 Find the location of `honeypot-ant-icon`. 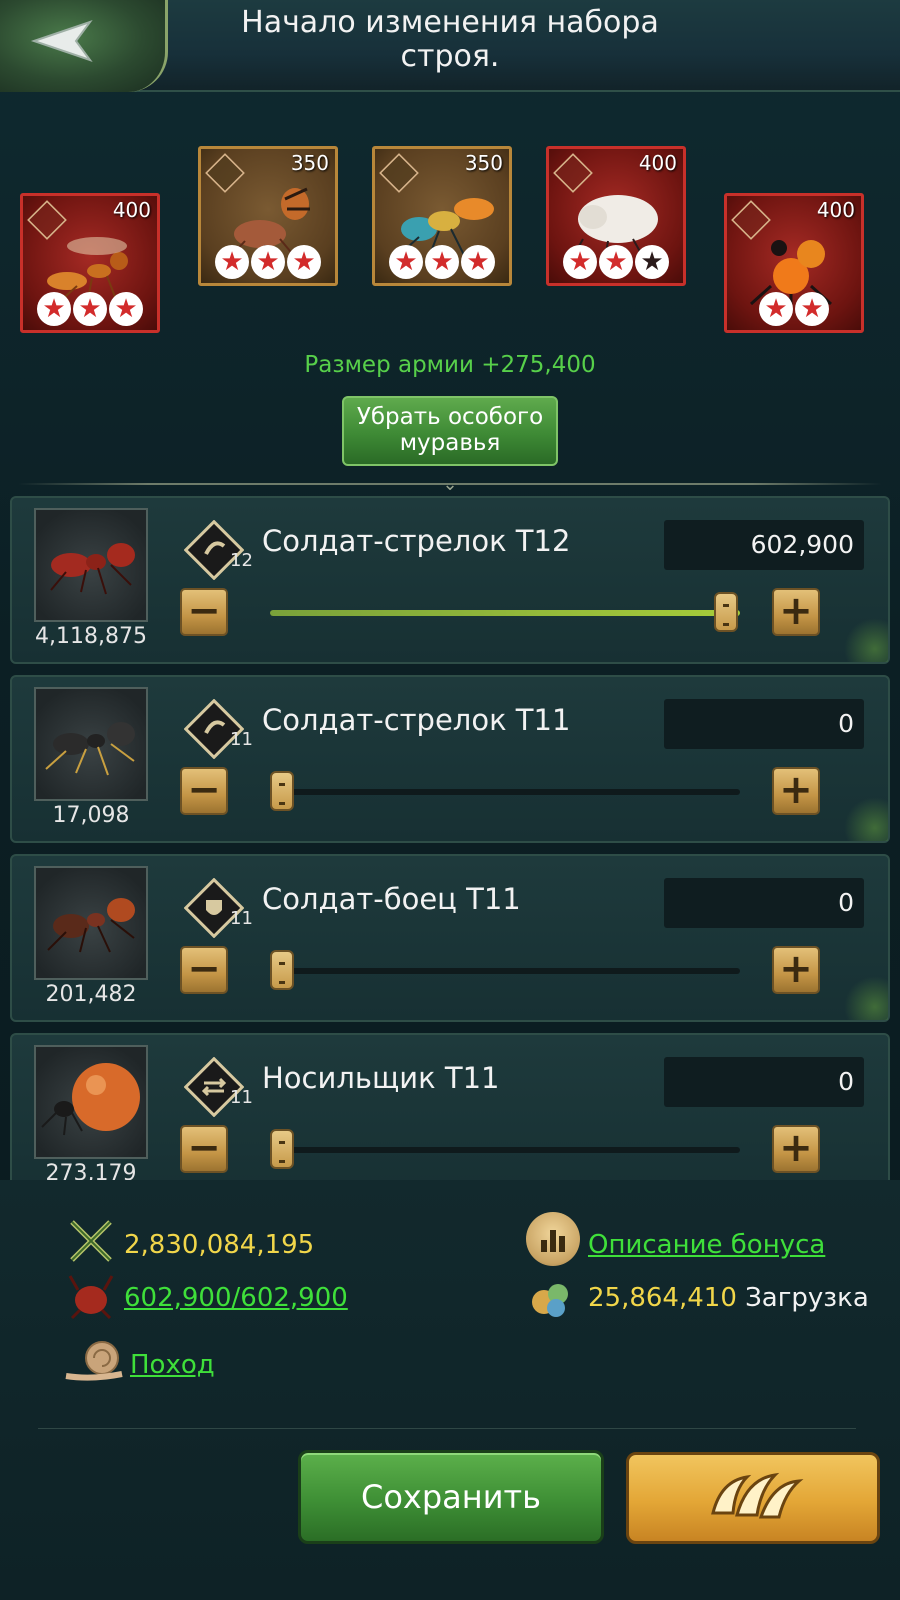

honeypot-ant-icon is located at coordinates (90, 1099).